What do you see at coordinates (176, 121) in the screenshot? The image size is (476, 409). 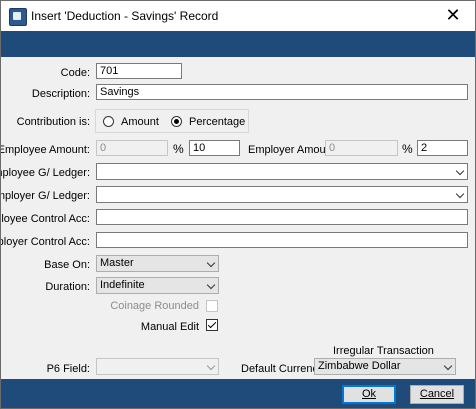 I see `percentage-radio` at bounding box center [176, 121].